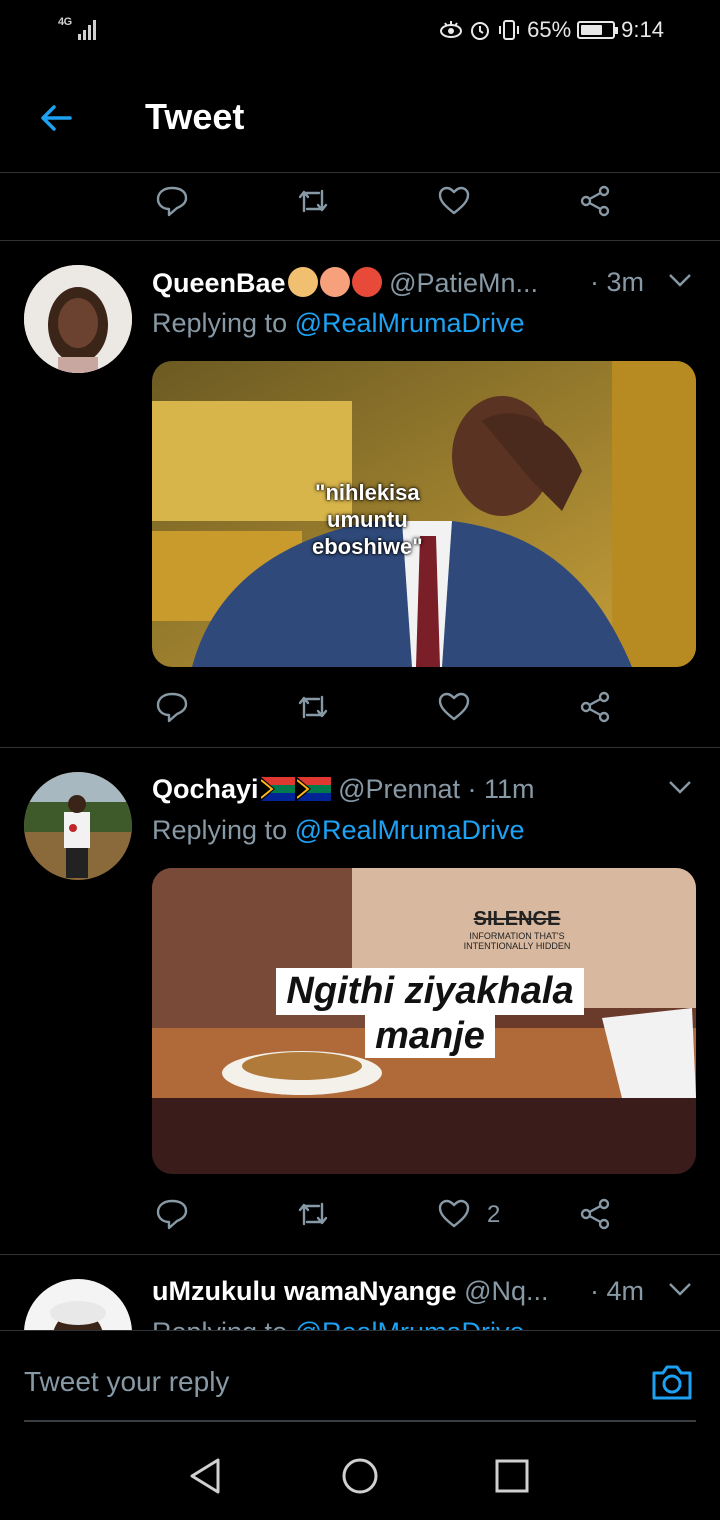 The width and height of the screenshot is (720, 1520). What do you see at coordinates (617, 1291) in the screenshot?
I see `timestamp: · 4m` at bounding box center [617, 1291].